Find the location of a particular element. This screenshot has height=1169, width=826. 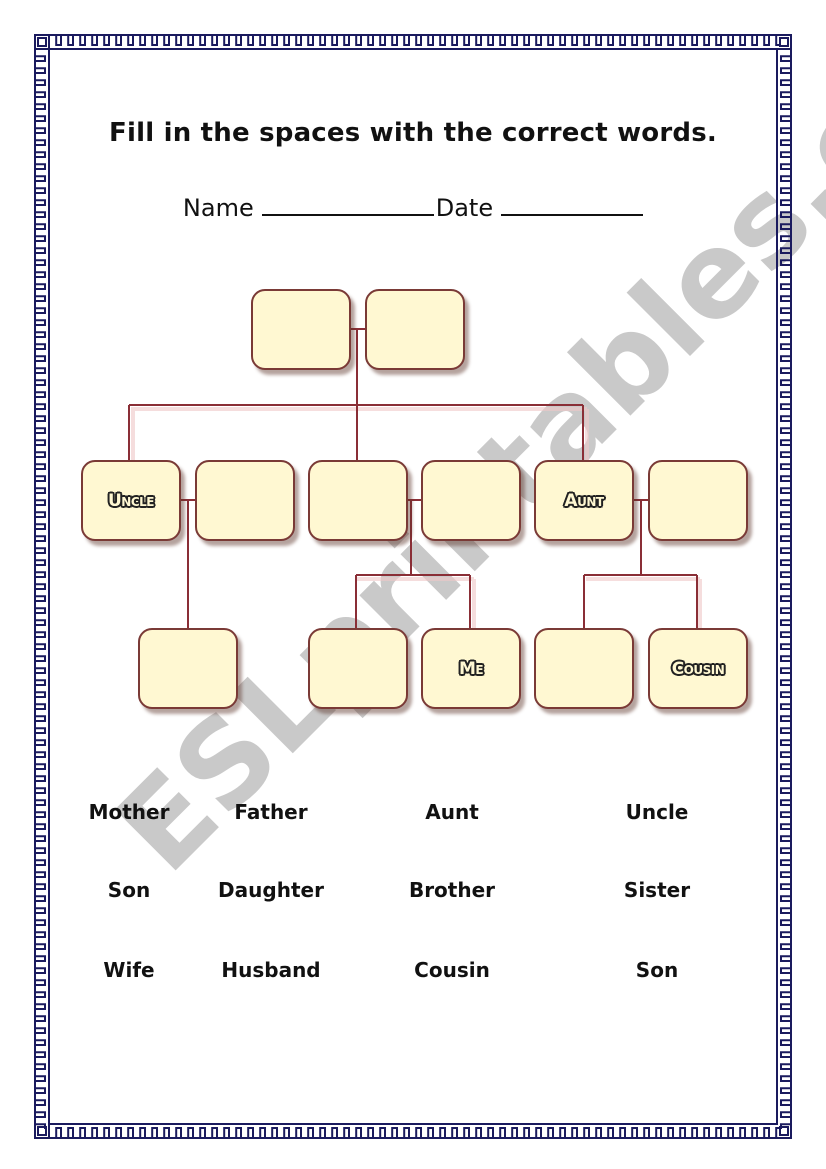

tree-box-uncle: Uncle is located at coordinates (131, 500).